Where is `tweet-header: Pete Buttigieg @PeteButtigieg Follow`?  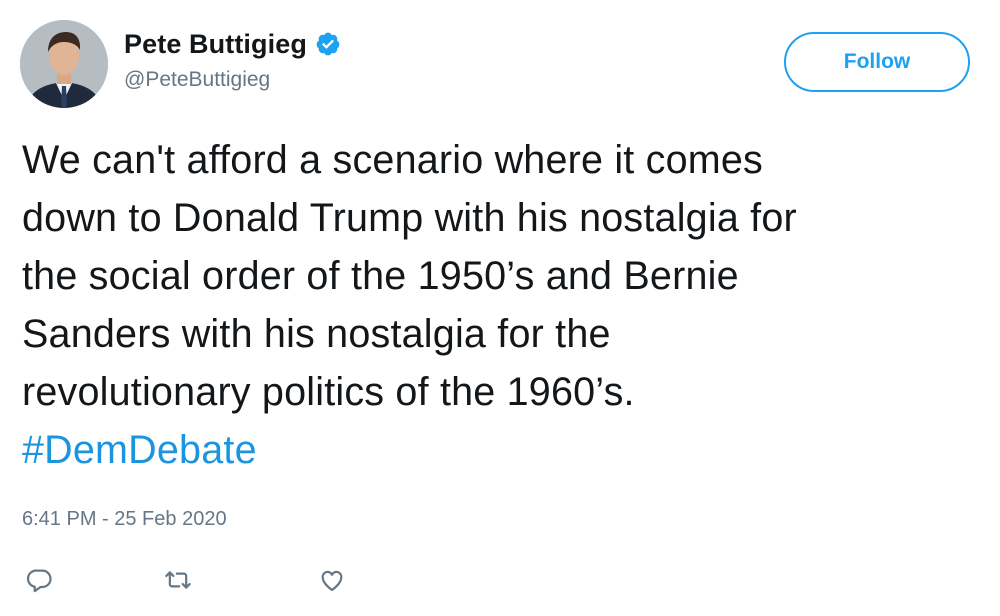
tweet-header: Pete Buttigieg @PeteButtigieg Follow is located at coordinates (500, 65).